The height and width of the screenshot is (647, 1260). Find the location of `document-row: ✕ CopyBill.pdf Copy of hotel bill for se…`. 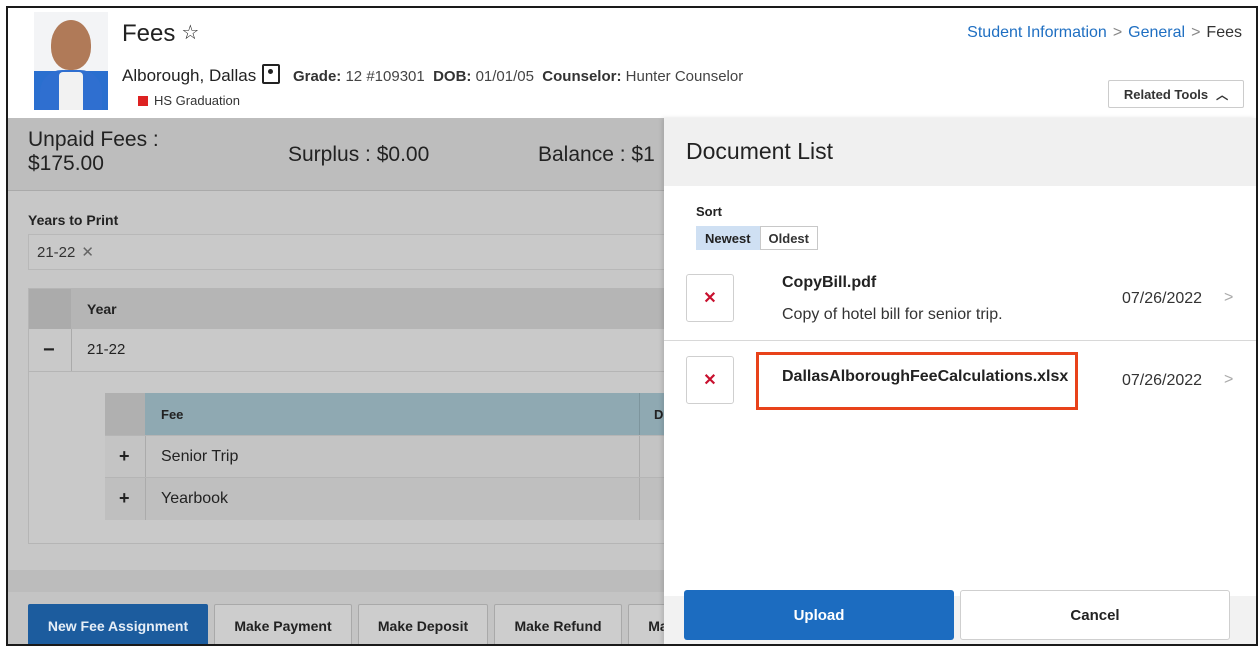

document-row: ✕ CopyBill.pdf Copy of hotel bill for se… is located at coordinates (960, 300).